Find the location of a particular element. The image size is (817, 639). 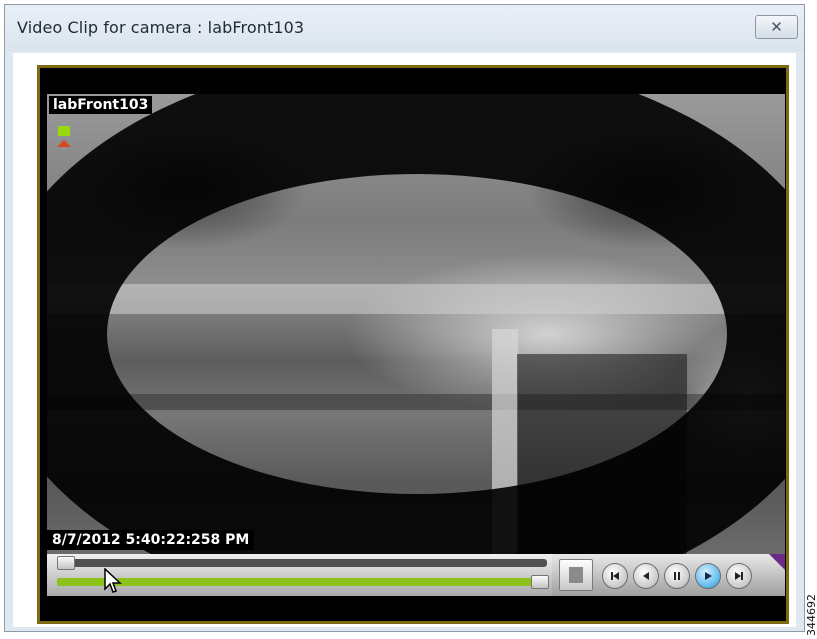

playback-controls is located at coordinates (416, 575).